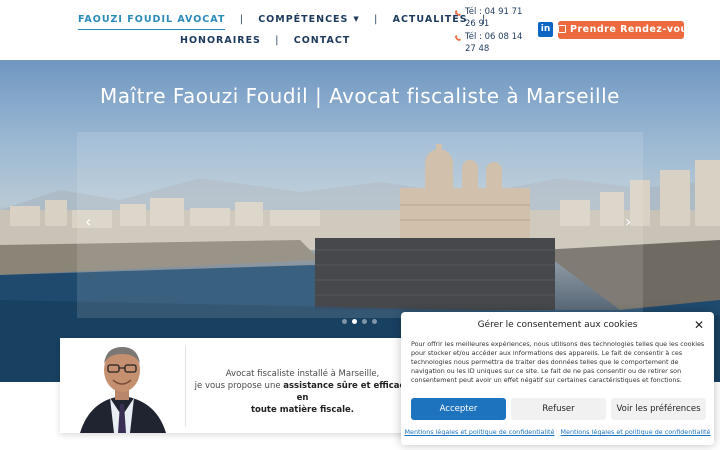 The image size is (720, 450). Describe the element at coordinates (220, 40) in the screenshot. I see `nav-honoraires: HONORAIRES` at that location.